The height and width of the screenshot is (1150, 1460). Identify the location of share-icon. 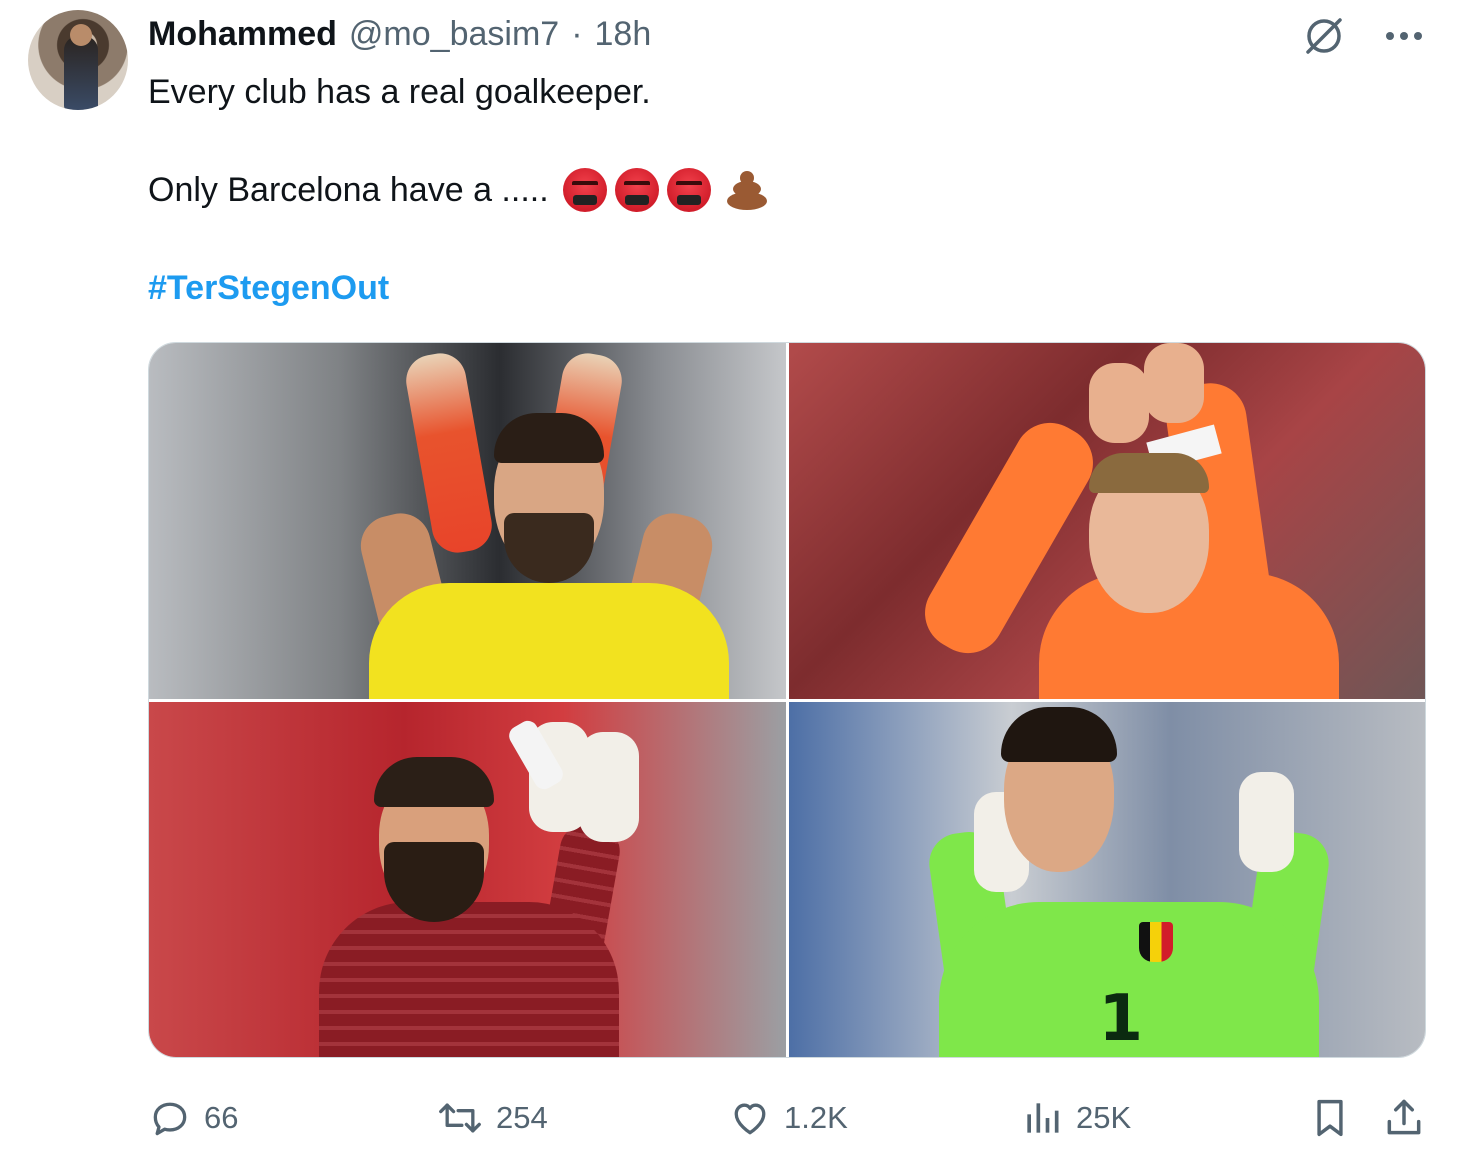
(1404, 1117).